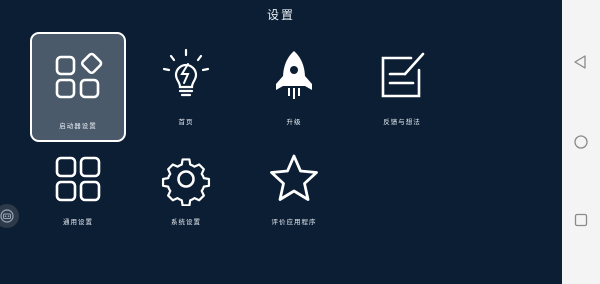 This screenshot has width=600, height=284. What do you see at coordinates (78, 126) in the screenshot?
I see `tile-label: 启动器设置` at bounding box center [78, 126].